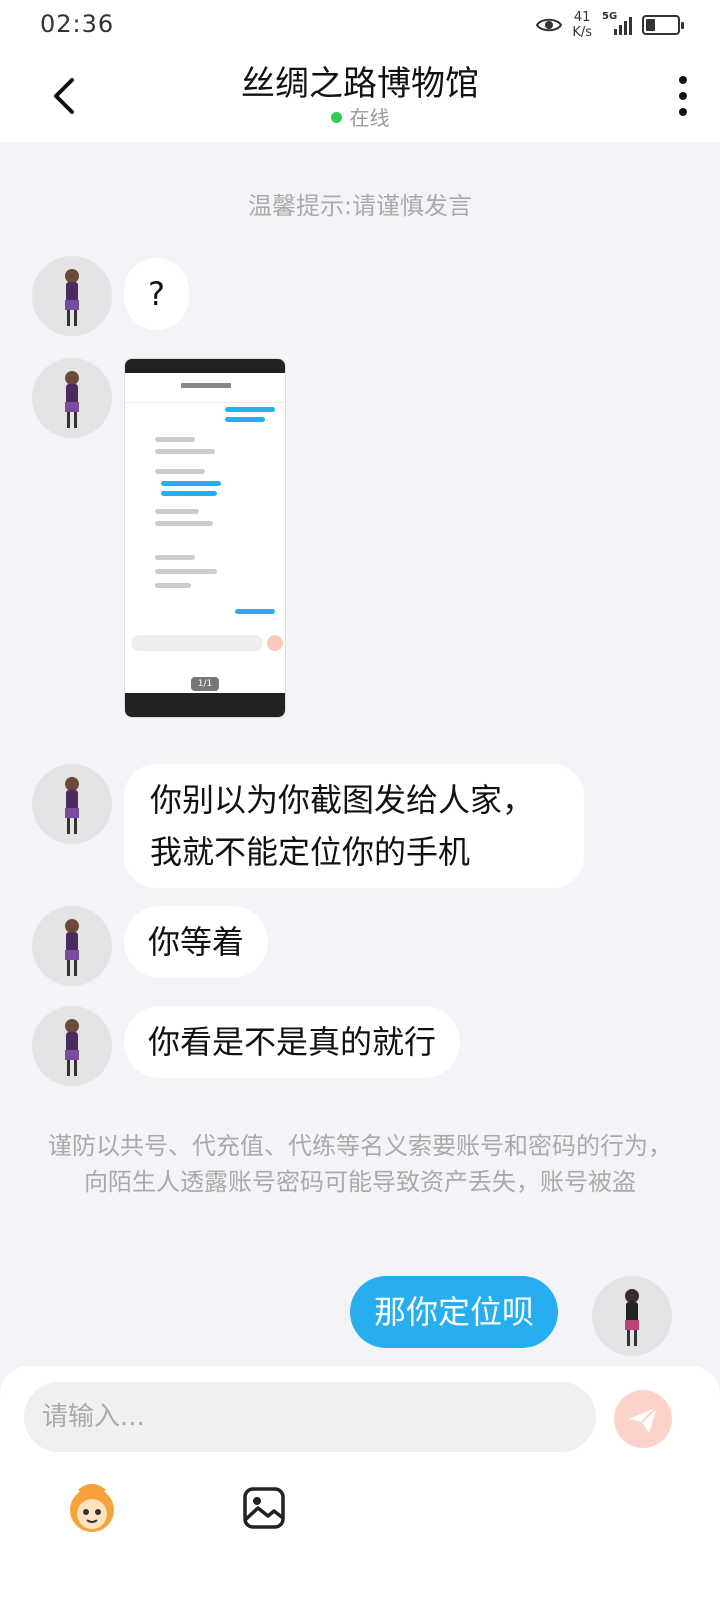  I want to click on network-speed-value: 41, so click(582, 17).